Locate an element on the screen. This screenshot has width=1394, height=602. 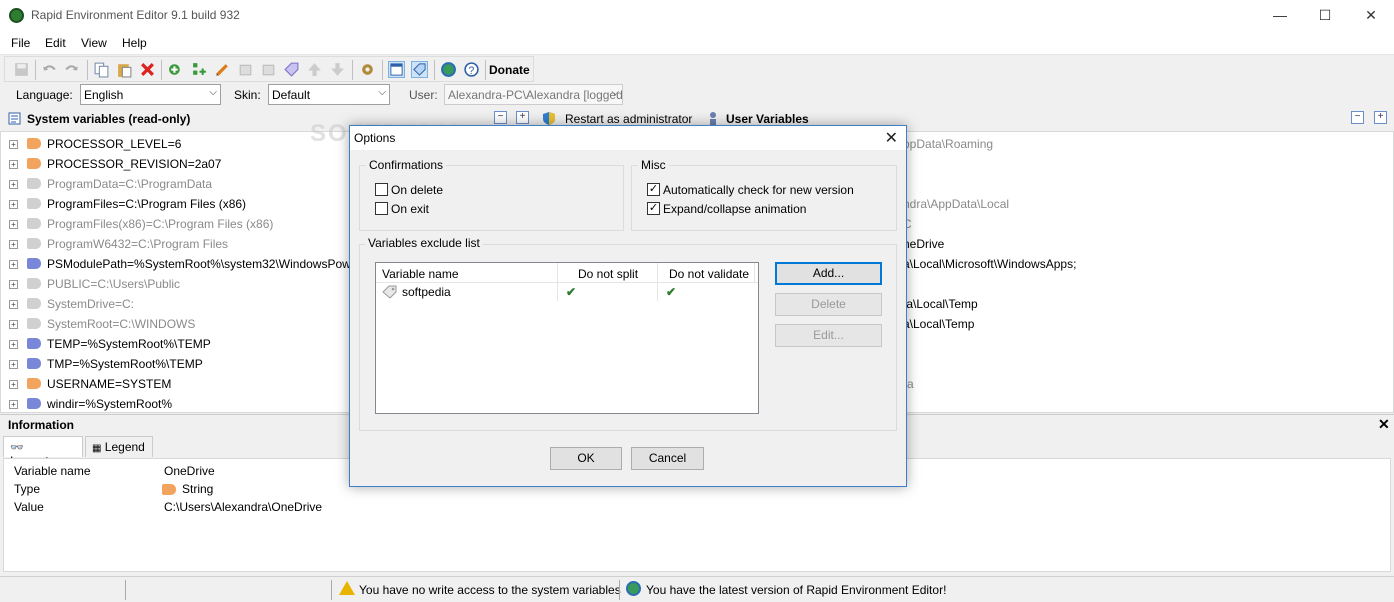
skin-select: Default ⌵ is located at coordinates (329, 94).